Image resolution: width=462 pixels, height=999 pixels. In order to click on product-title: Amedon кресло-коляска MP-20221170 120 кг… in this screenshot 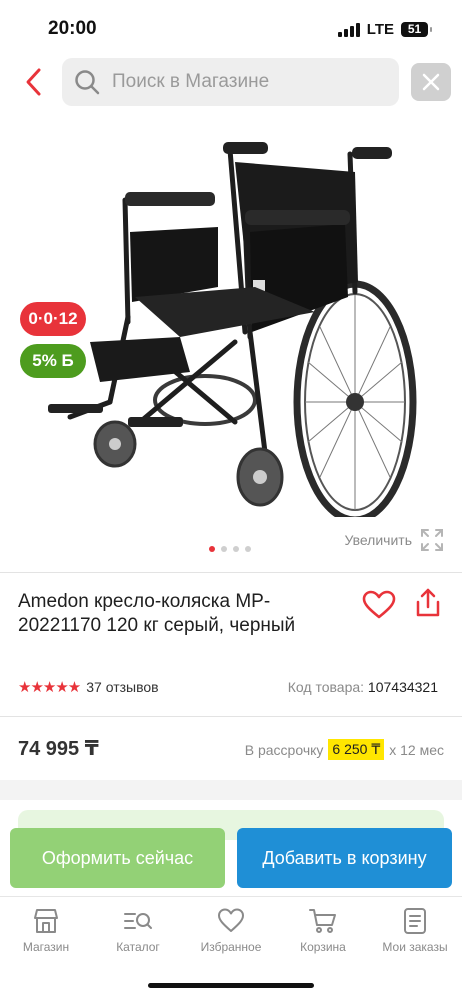, I will do `click(157, 613)`.